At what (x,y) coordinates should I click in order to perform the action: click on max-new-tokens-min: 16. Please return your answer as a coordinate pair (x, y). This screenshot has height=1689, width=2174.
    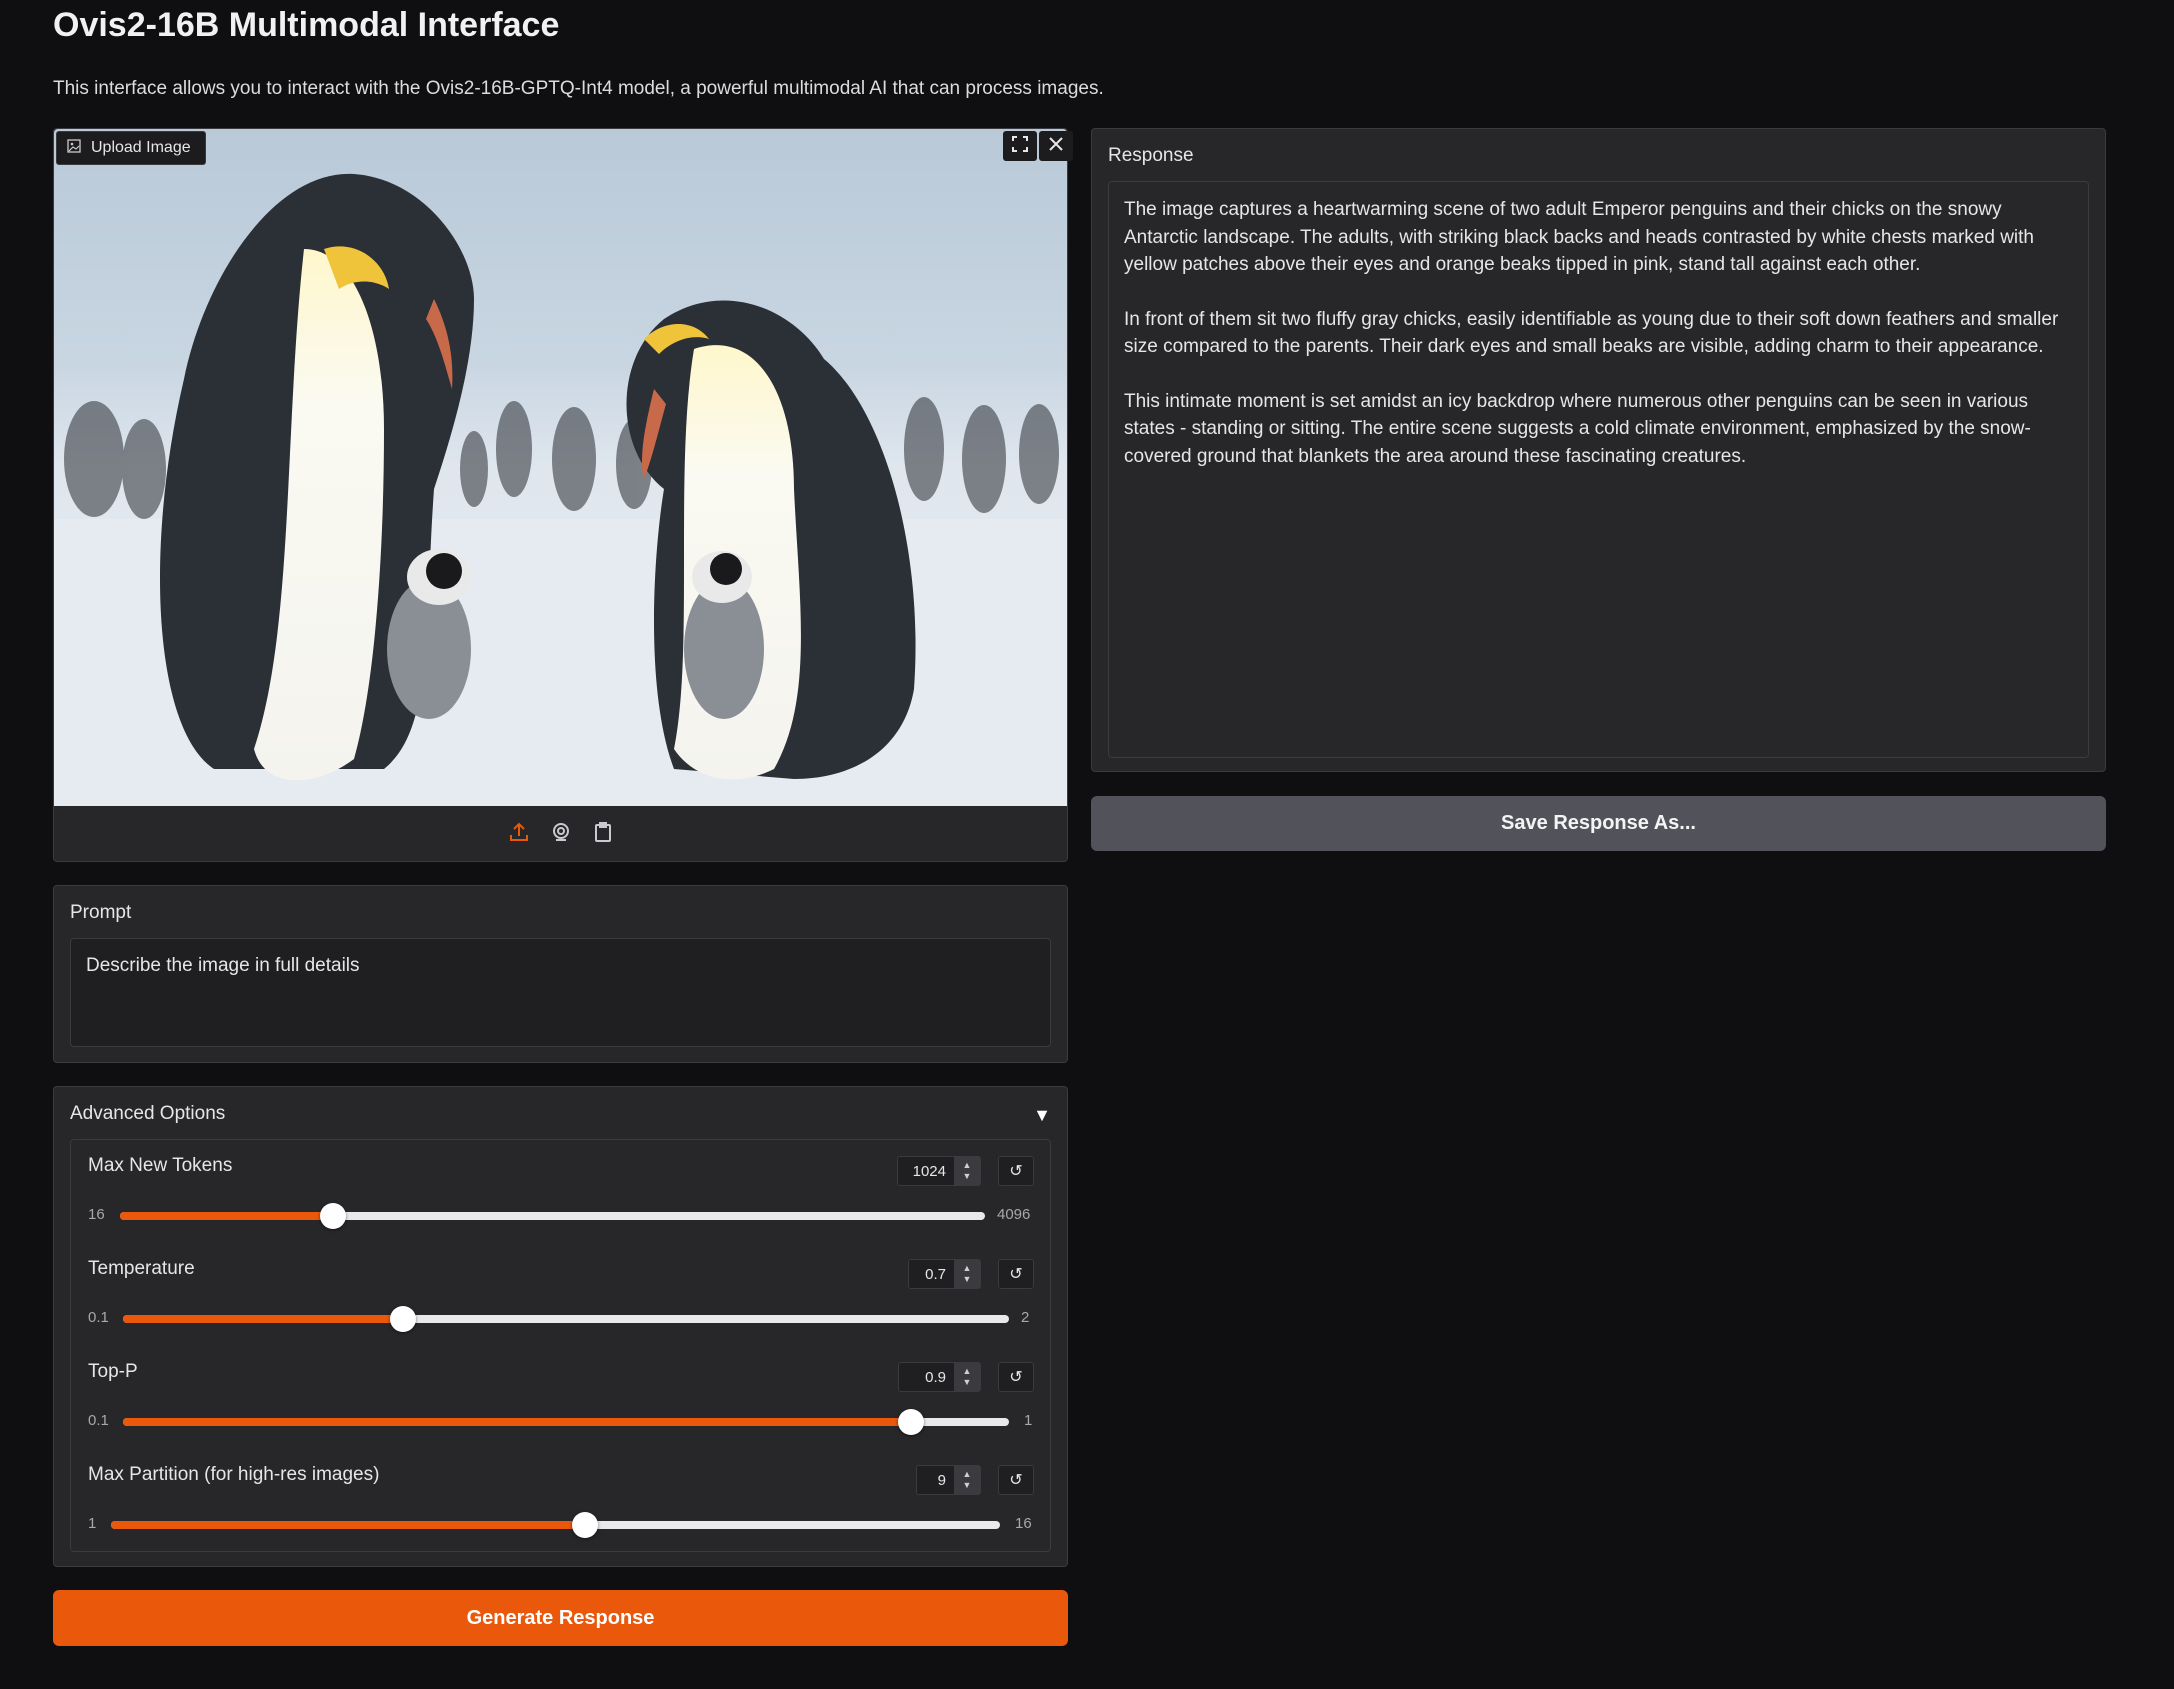
    Looking at the image, I should click on (96, 1214).